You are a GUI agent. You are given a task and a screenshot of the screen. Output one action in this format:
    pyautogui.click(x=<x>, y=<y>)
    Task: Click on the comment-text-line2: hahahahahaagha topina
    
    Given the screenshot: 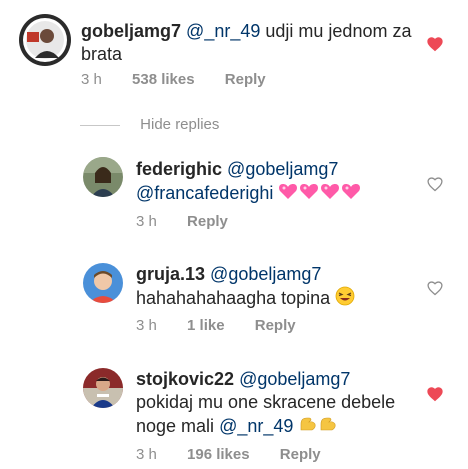 What is the action you would take?
    pyautogui.click(x=245, y=299)
    